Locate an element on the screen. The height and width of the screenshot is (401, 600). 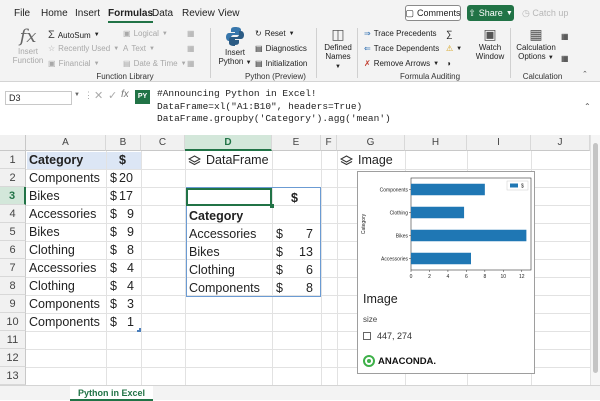
cell-a1: Category is located at coordinates (56, 160).